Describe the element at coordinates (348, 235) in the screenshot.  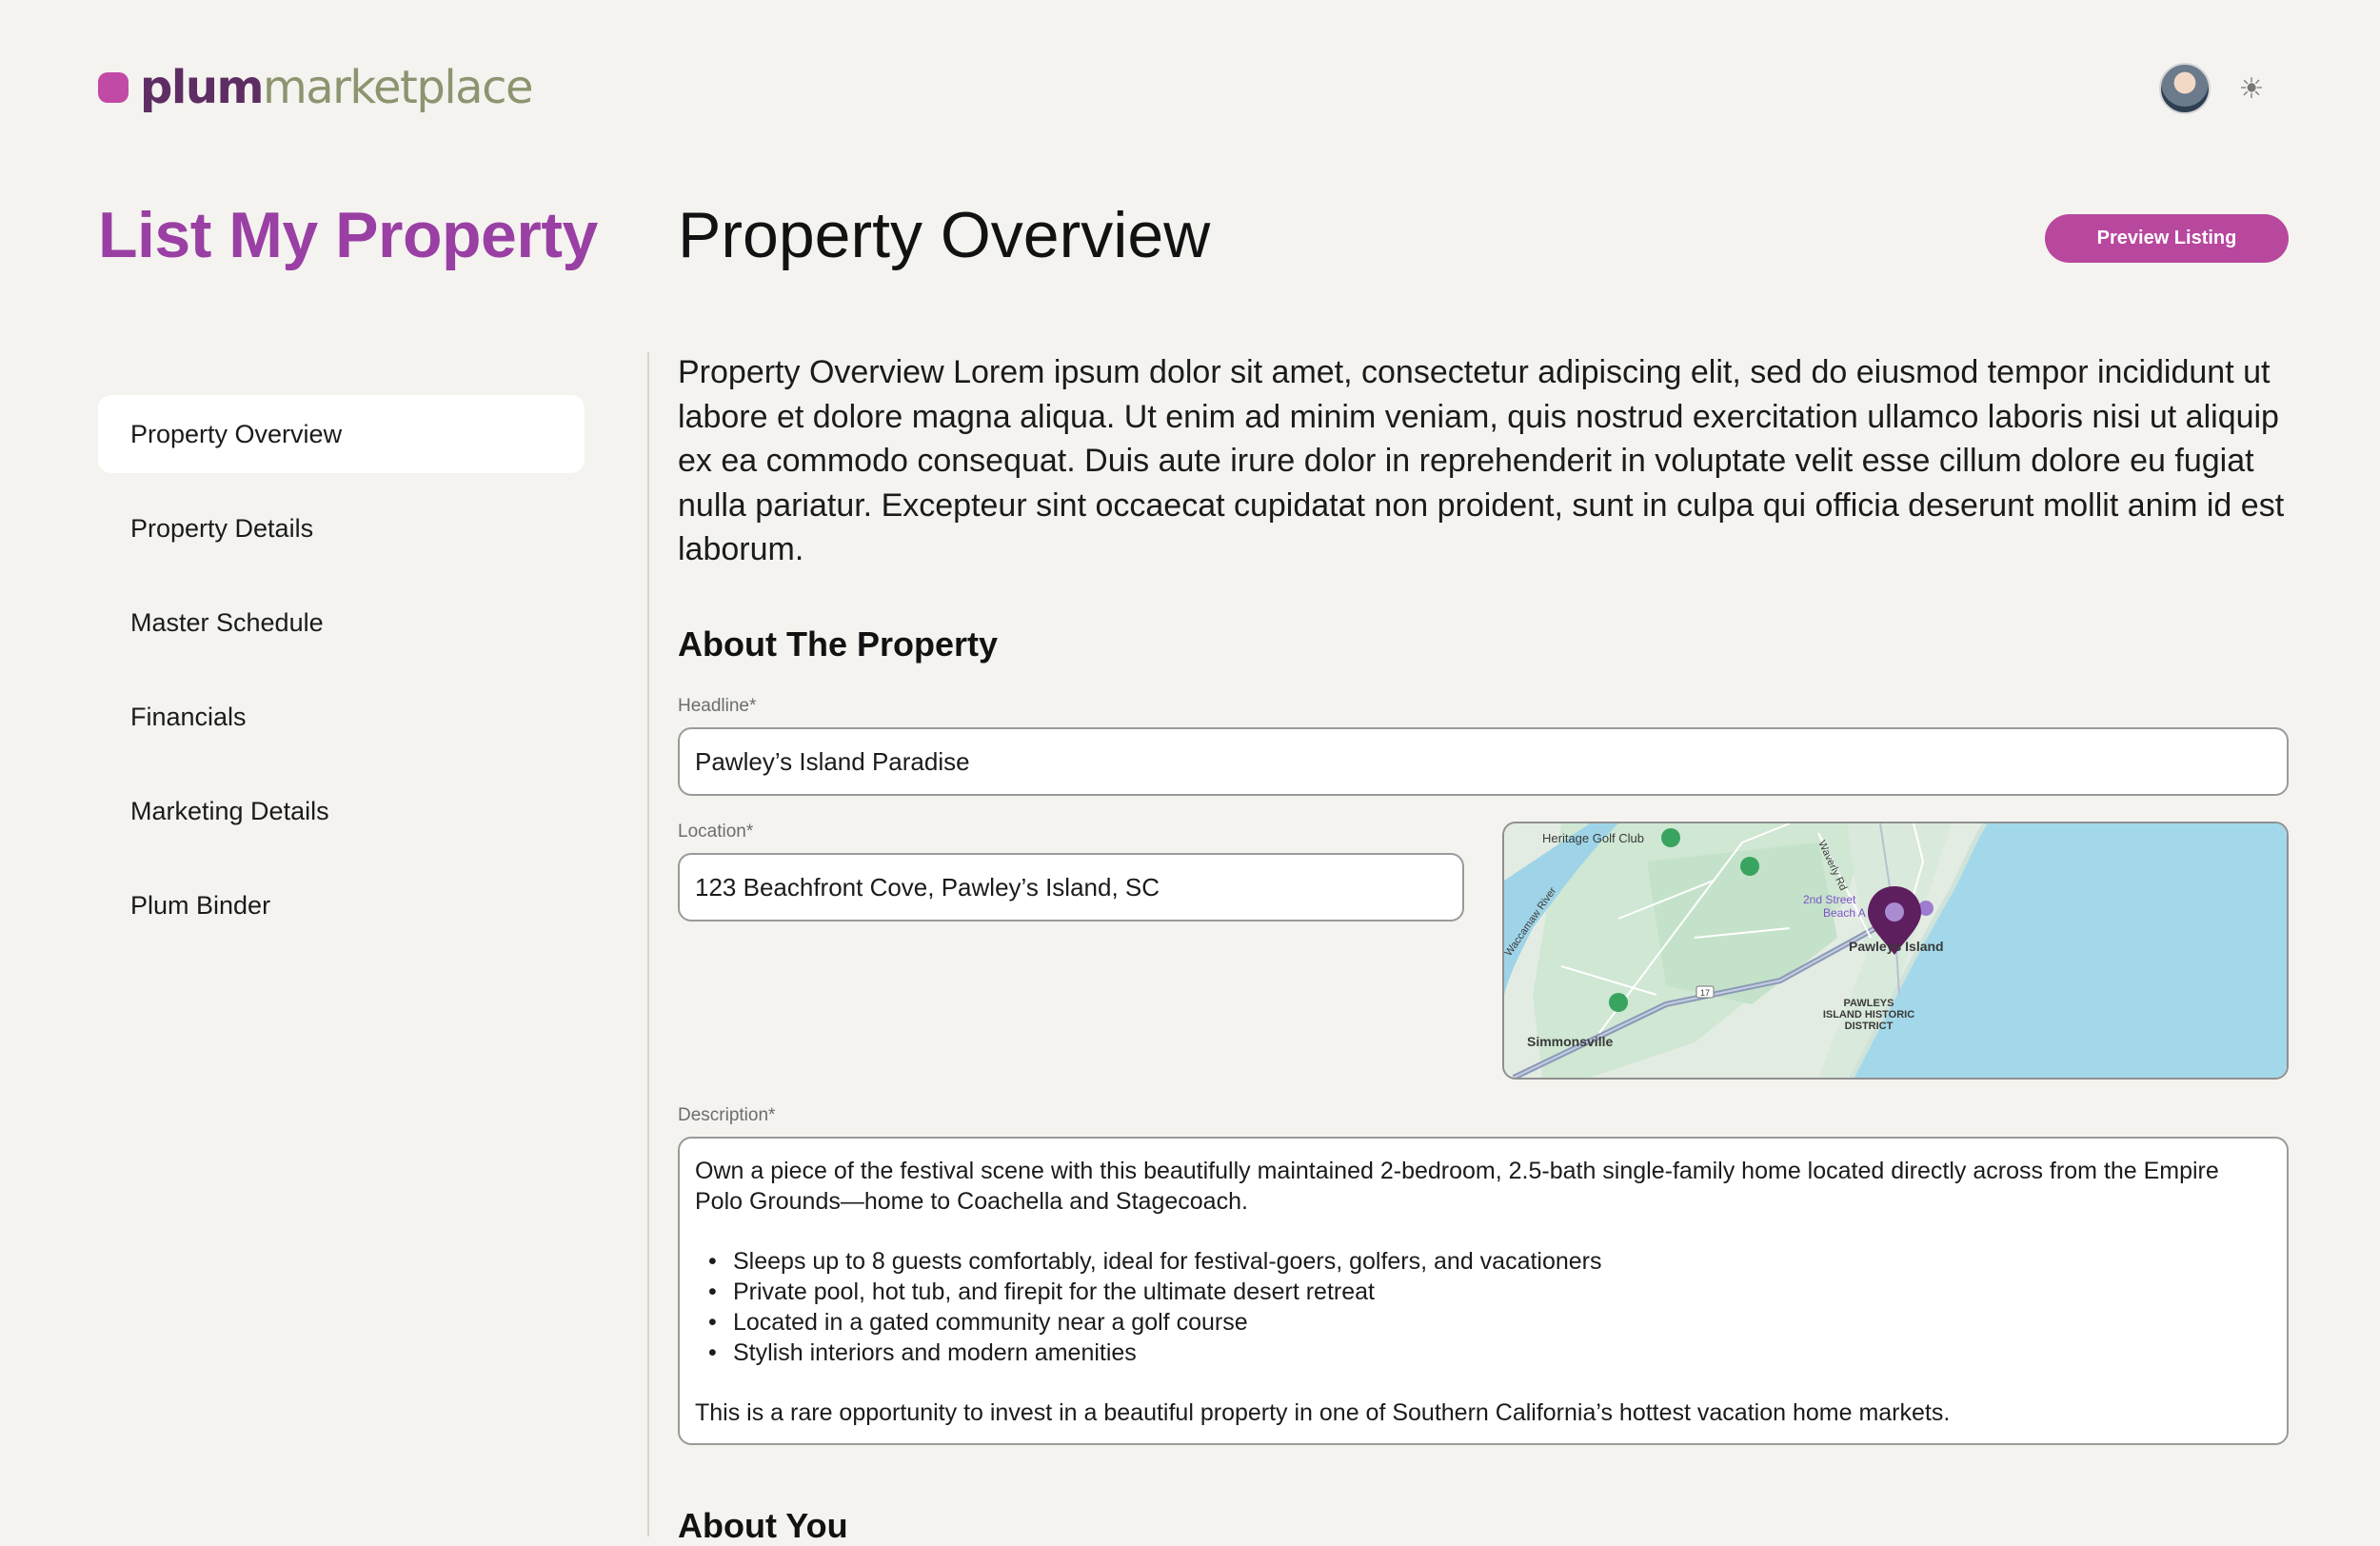
I see `page-heading: List My Property` at that location.